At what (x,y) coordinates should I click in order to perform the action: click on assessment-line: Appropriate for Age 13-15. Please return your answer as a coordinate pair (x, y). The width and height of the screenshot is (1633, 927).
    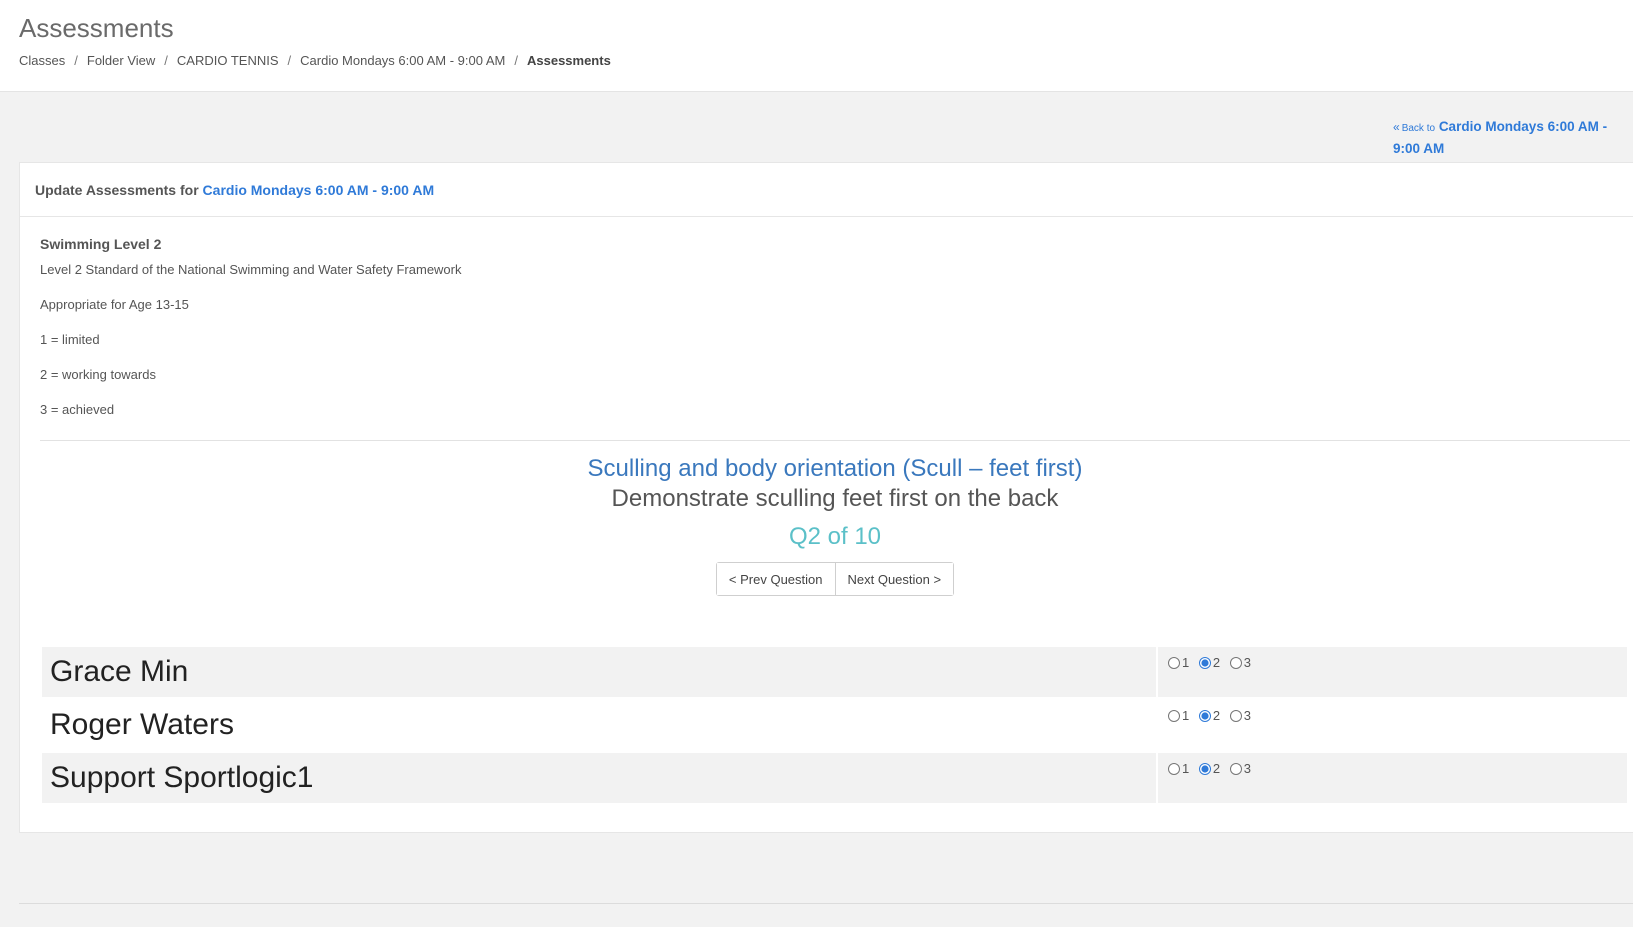
    Looking at the image, I should click on (114, 304).